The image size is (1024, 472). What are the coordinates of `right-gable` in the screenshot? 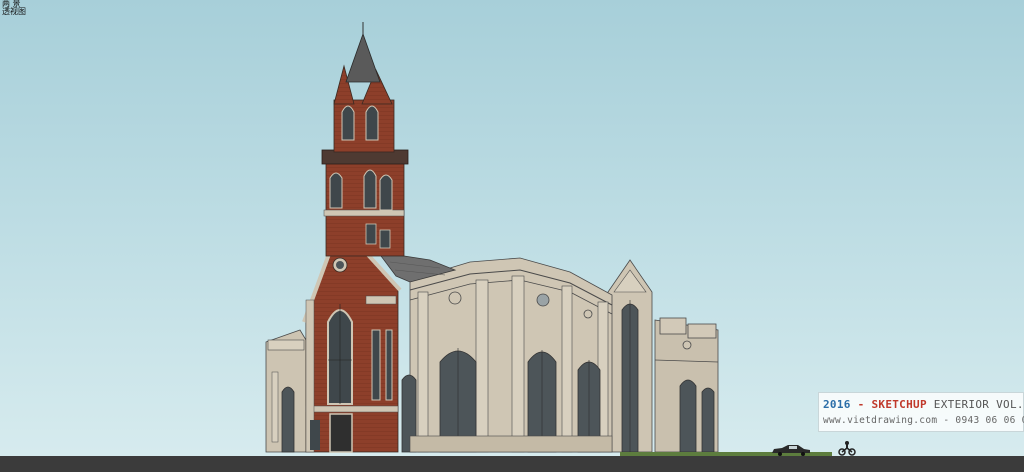 It's located at (630, 356).